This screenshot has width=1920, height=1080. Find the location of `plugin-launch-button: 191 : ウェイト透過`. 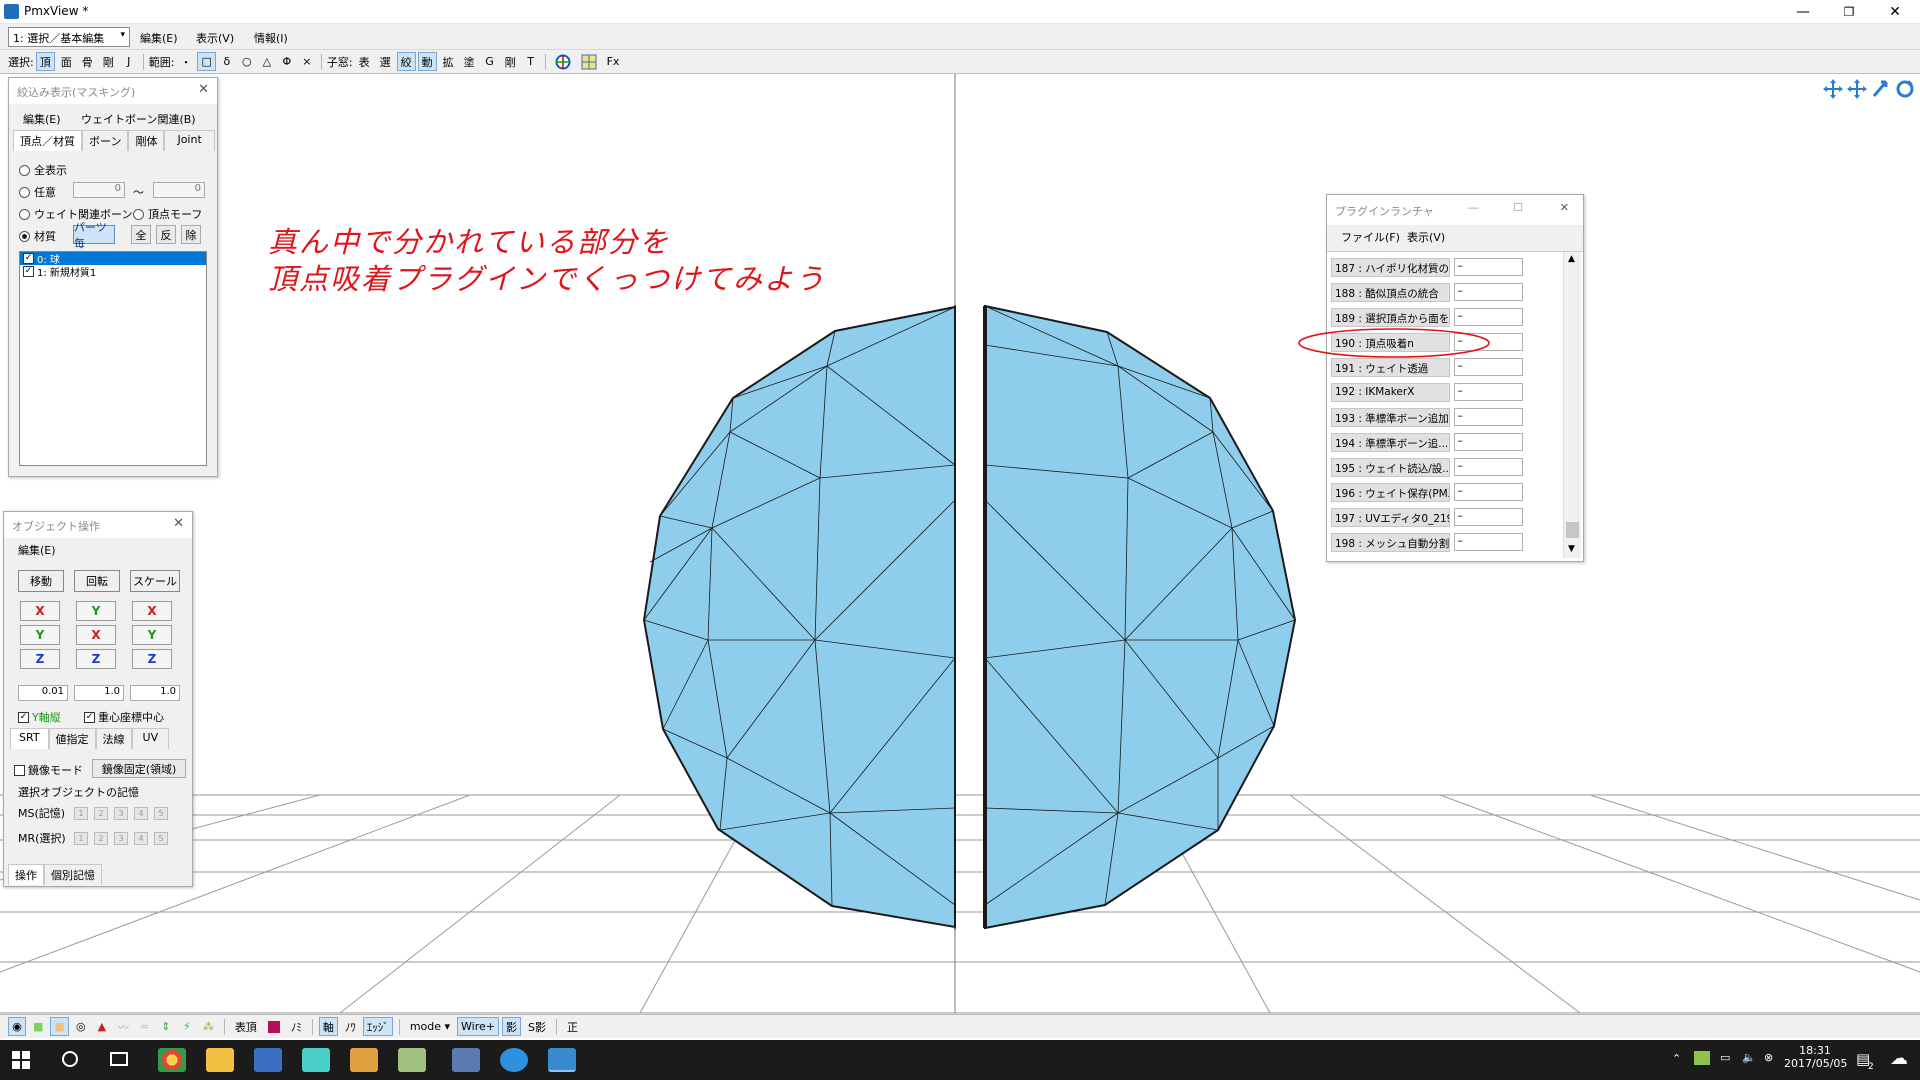

plugin-launch-button: 191 : ウェイト透過 is located at coordinates (1390, 367).